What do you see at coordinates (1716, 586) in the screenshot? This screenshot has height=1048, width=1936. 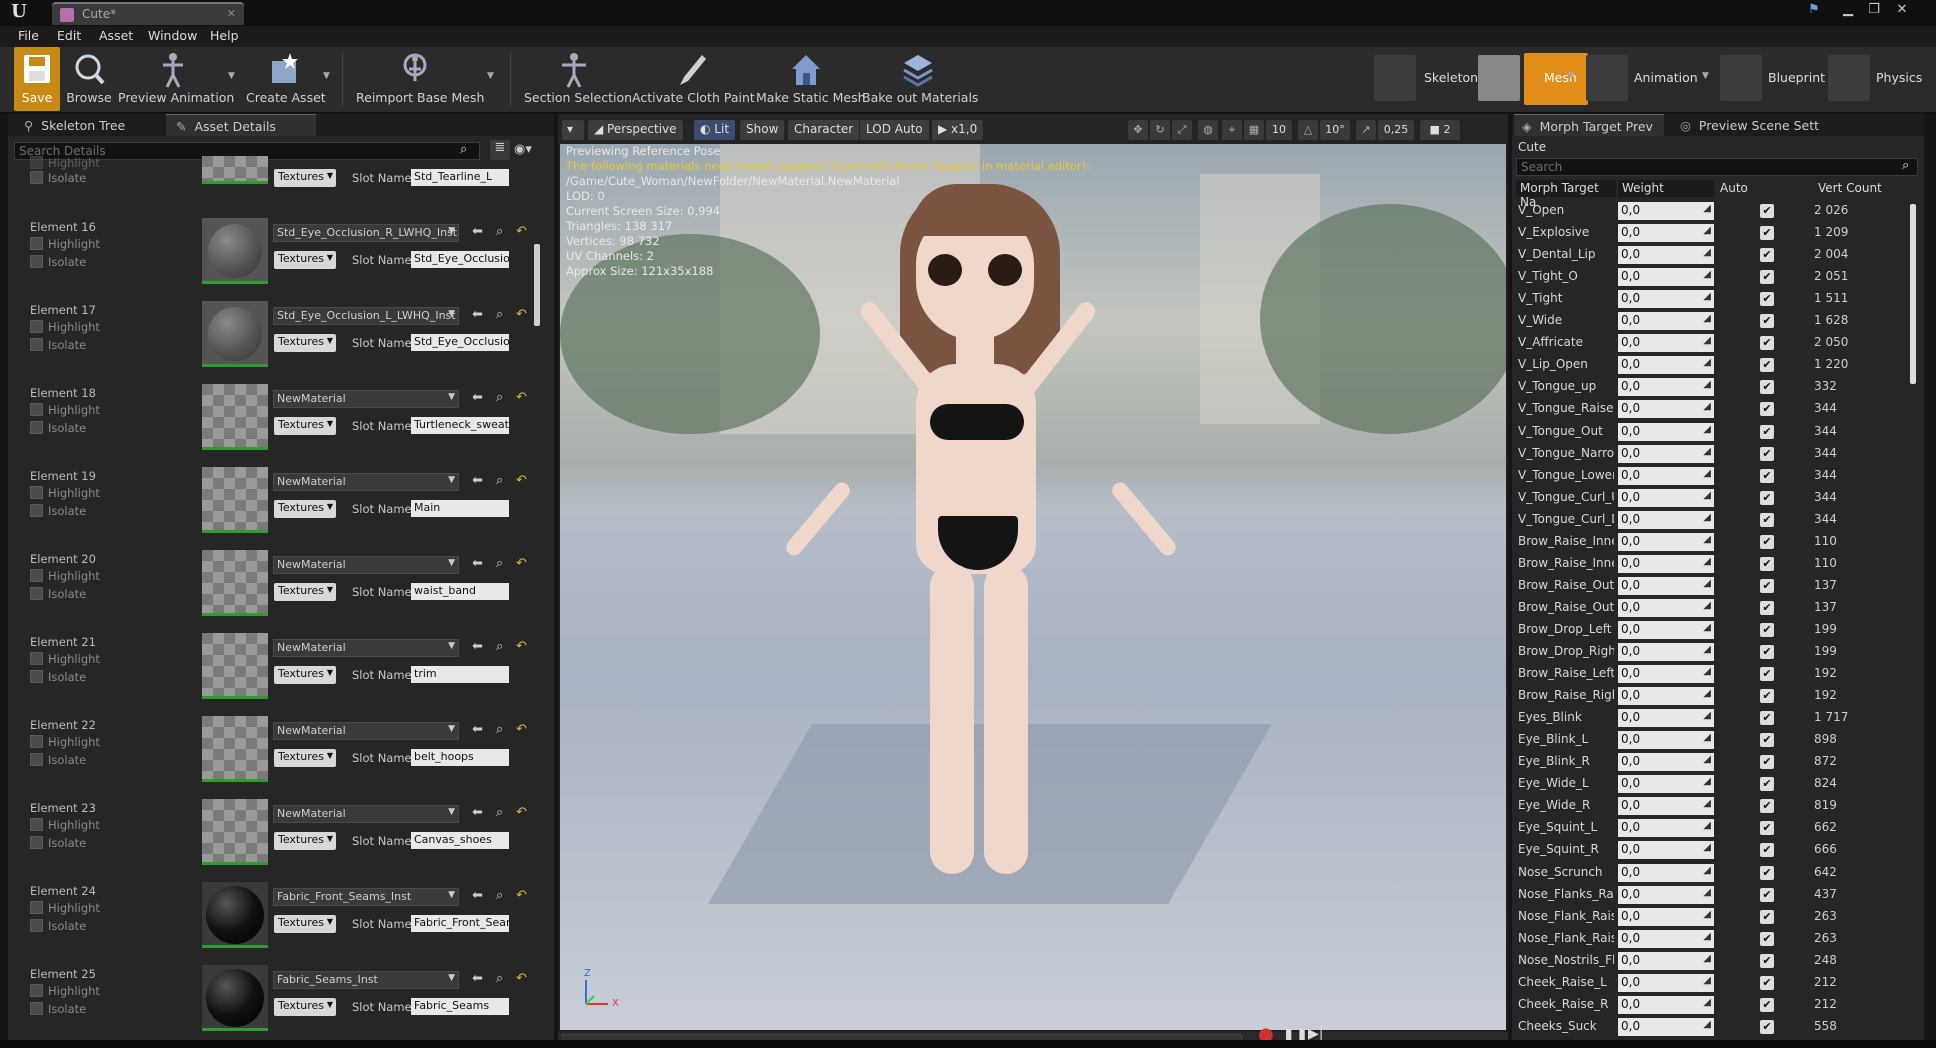 I see `morph-target-row: Brow_Raise_Outer 0,0◢ ✔ 137` at bounding box center [1716, 586].